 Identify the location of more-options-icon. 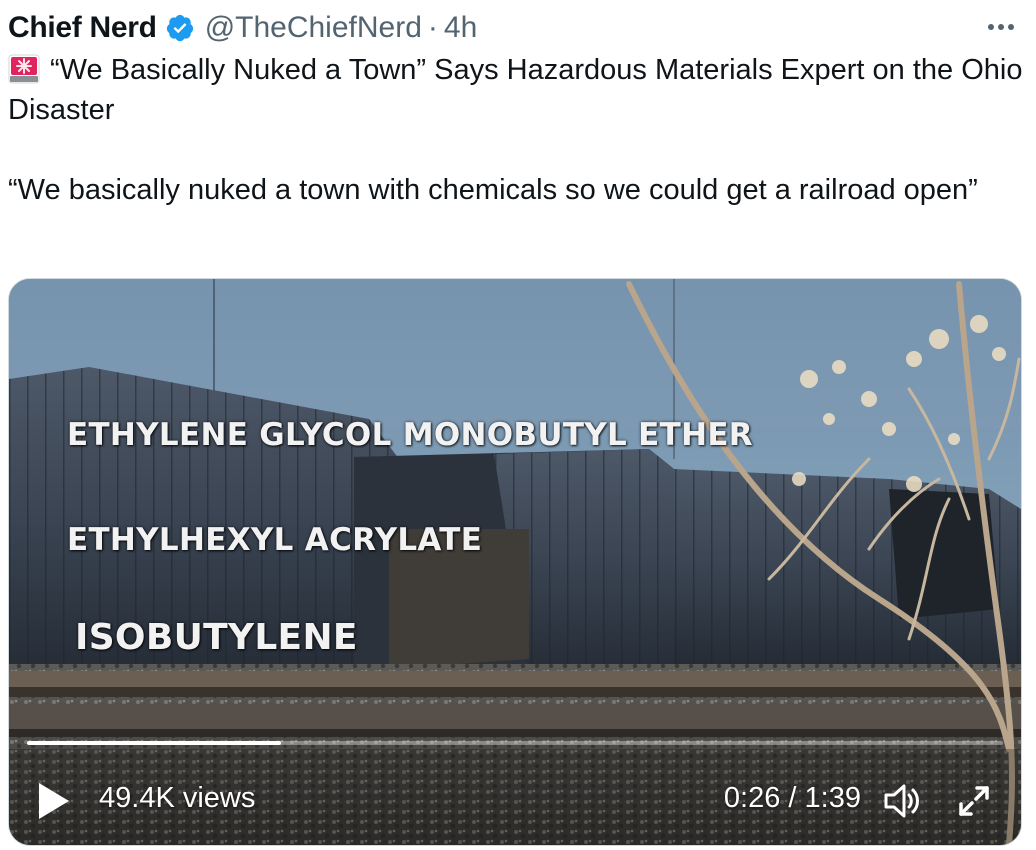
(1001, 27).